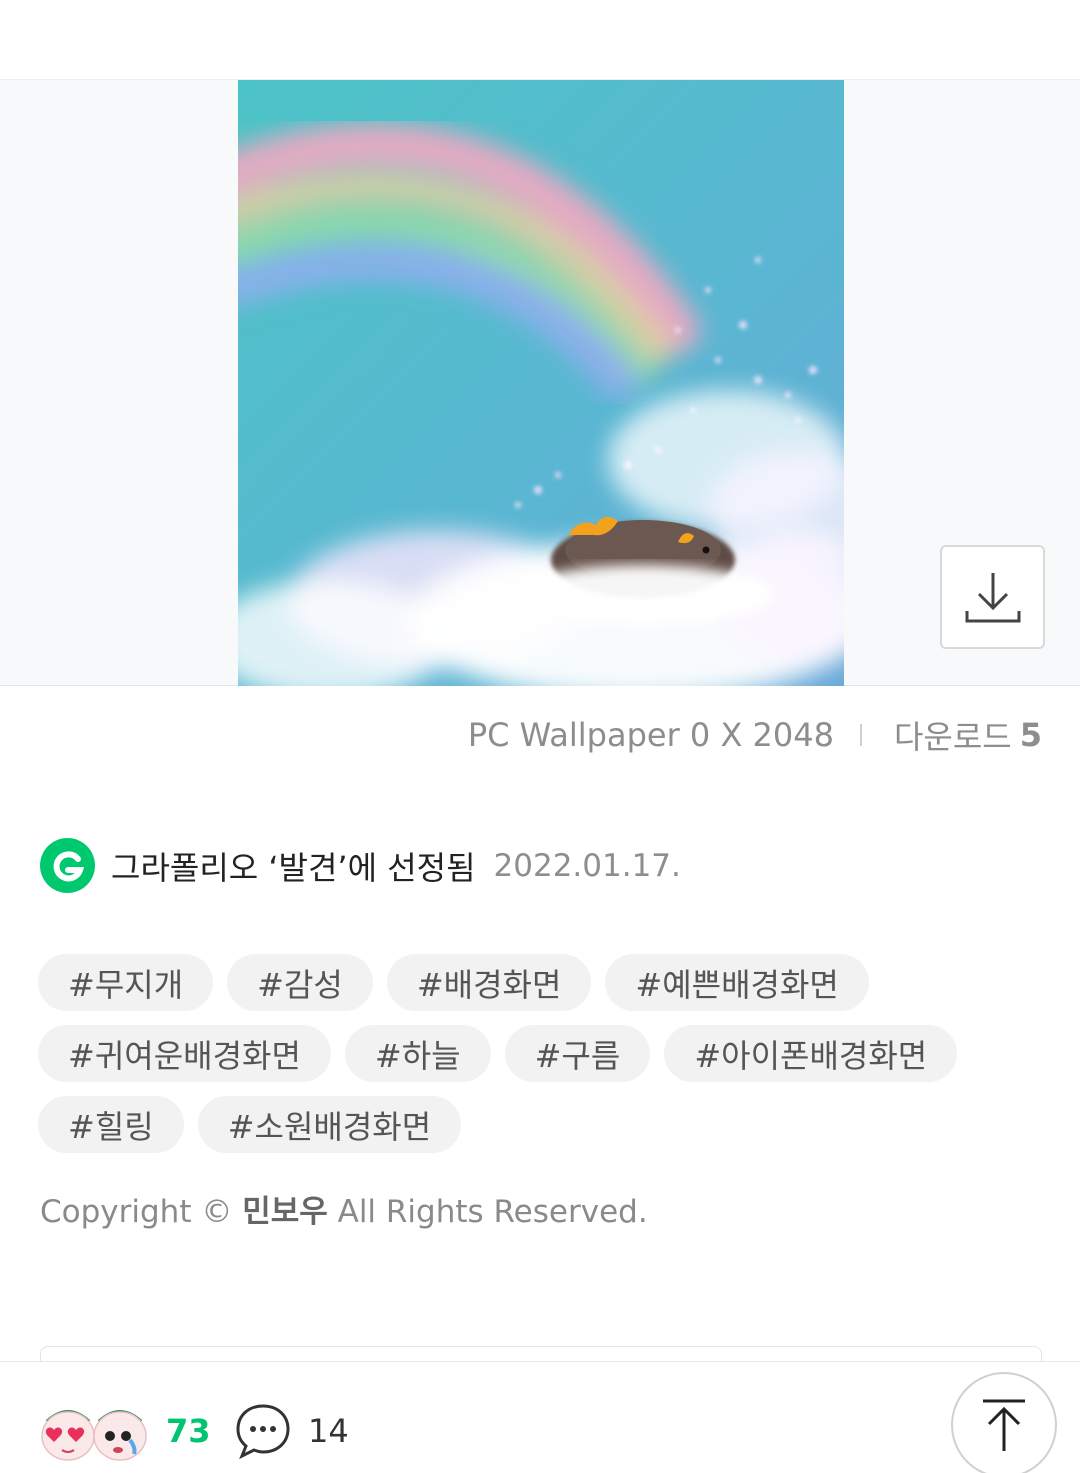 The image size is (1080, 1473). Describe the element at coordinates (68, 1435) in the screenshot. I see `heart-eyes-emoji-icon` at that location.